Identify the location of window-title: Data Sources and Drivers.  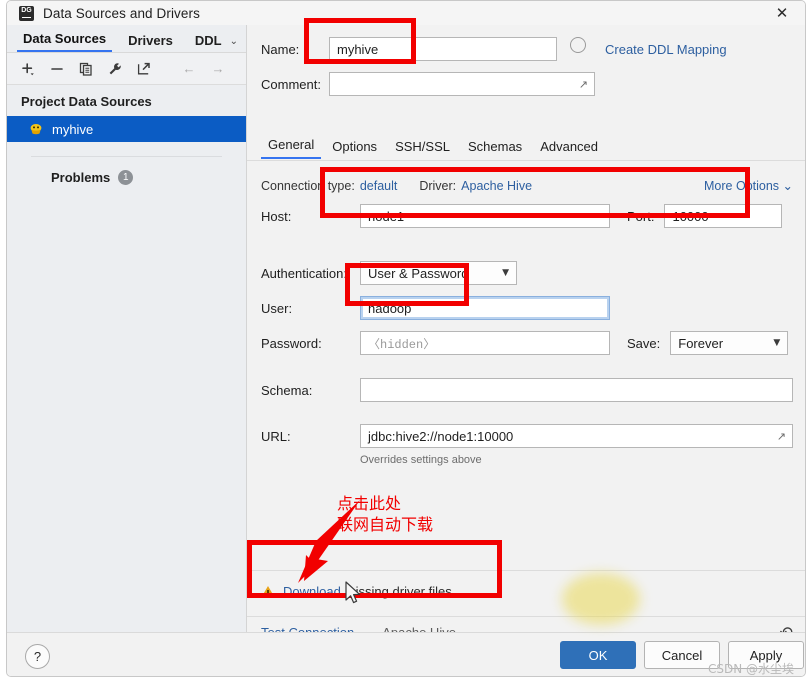
(121, 13).